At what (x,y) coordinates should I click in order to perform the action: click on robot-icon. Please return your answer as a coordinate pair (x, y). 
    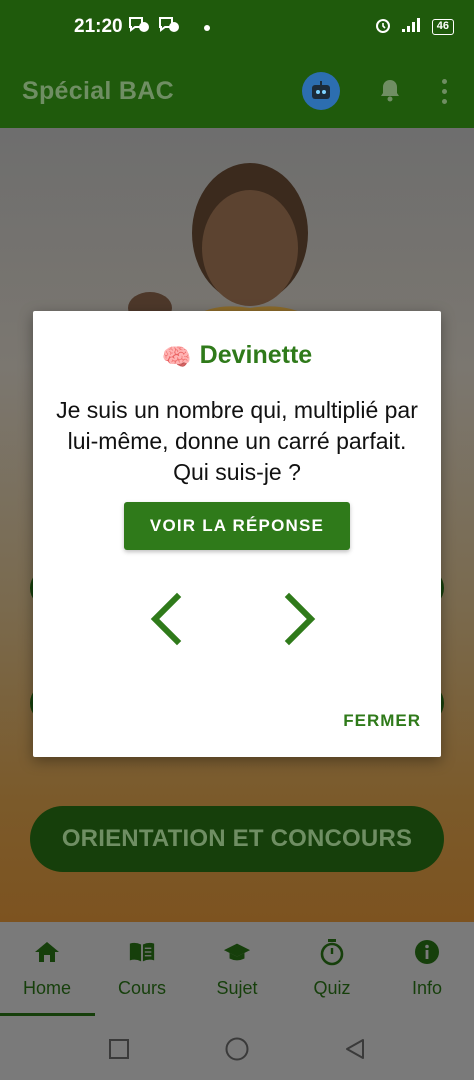
    Looking at the image, I should click on (321, 91).